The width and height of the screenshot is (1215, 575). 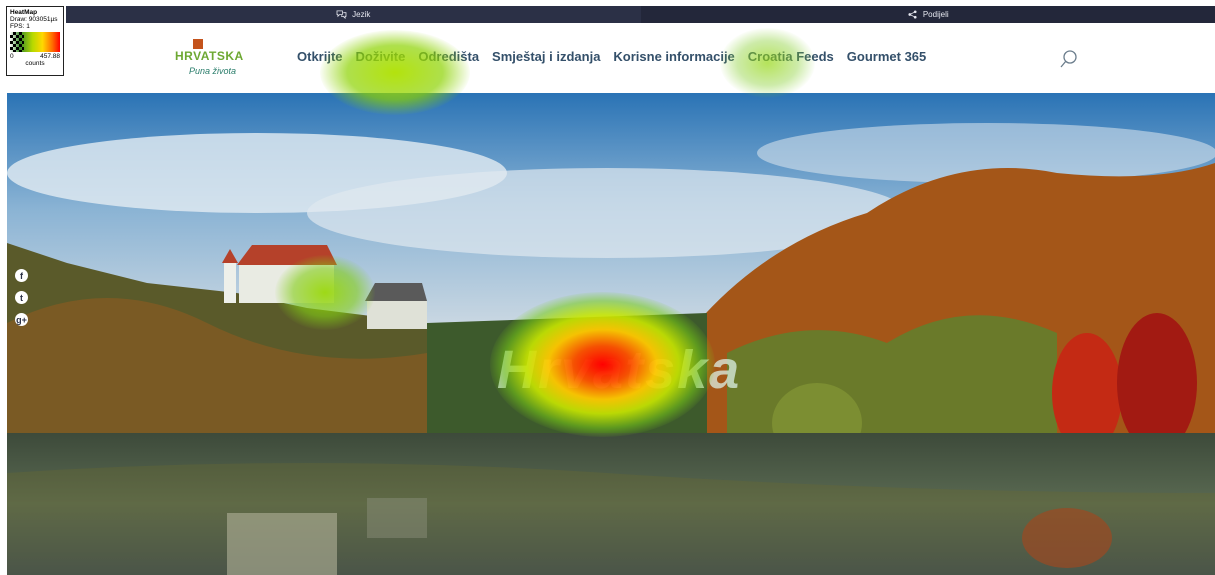 I want to click on legend-unit: counts, so click(x=35, y=63).